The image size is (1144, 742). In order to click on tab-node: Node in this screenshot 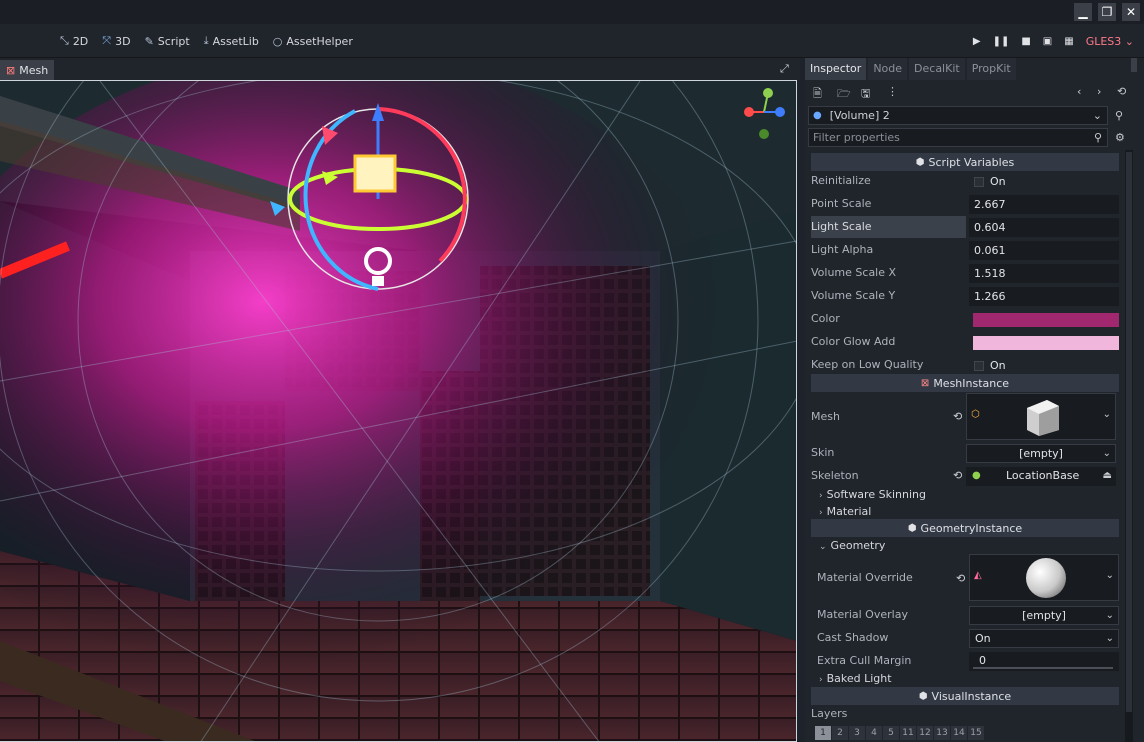, I will do `click(888, 69)`.